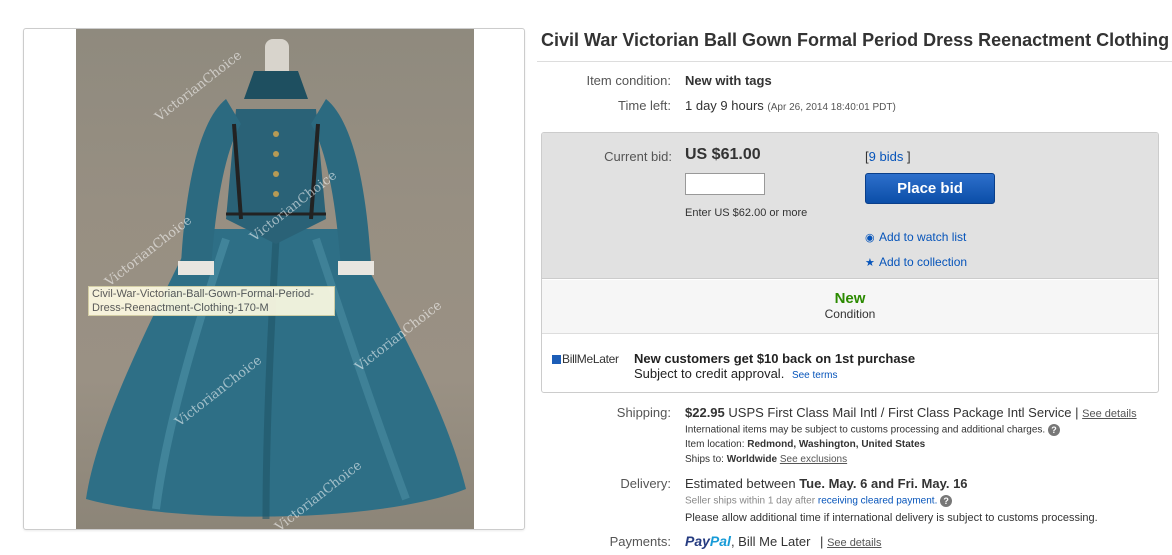  Describe the element at coordinates (723, 154) in the screenshot. I see `current-bid-price: US $61.00` at that location.